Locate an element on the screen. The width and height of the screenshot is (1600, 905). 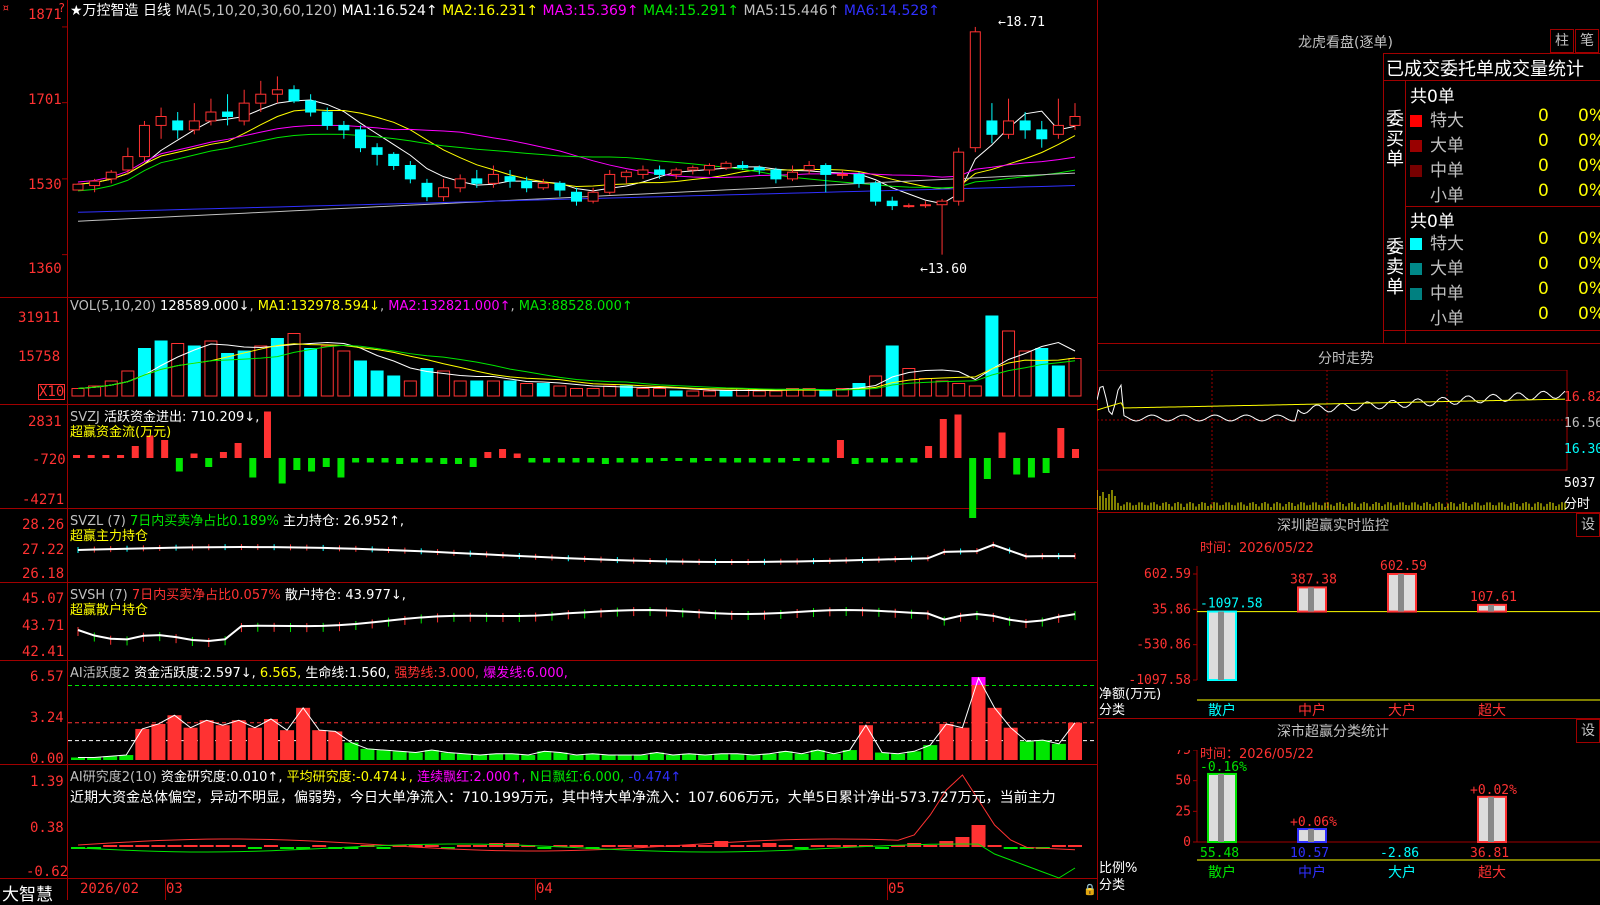
svzj-tick: -4271 is located at coordinates (43, 500).